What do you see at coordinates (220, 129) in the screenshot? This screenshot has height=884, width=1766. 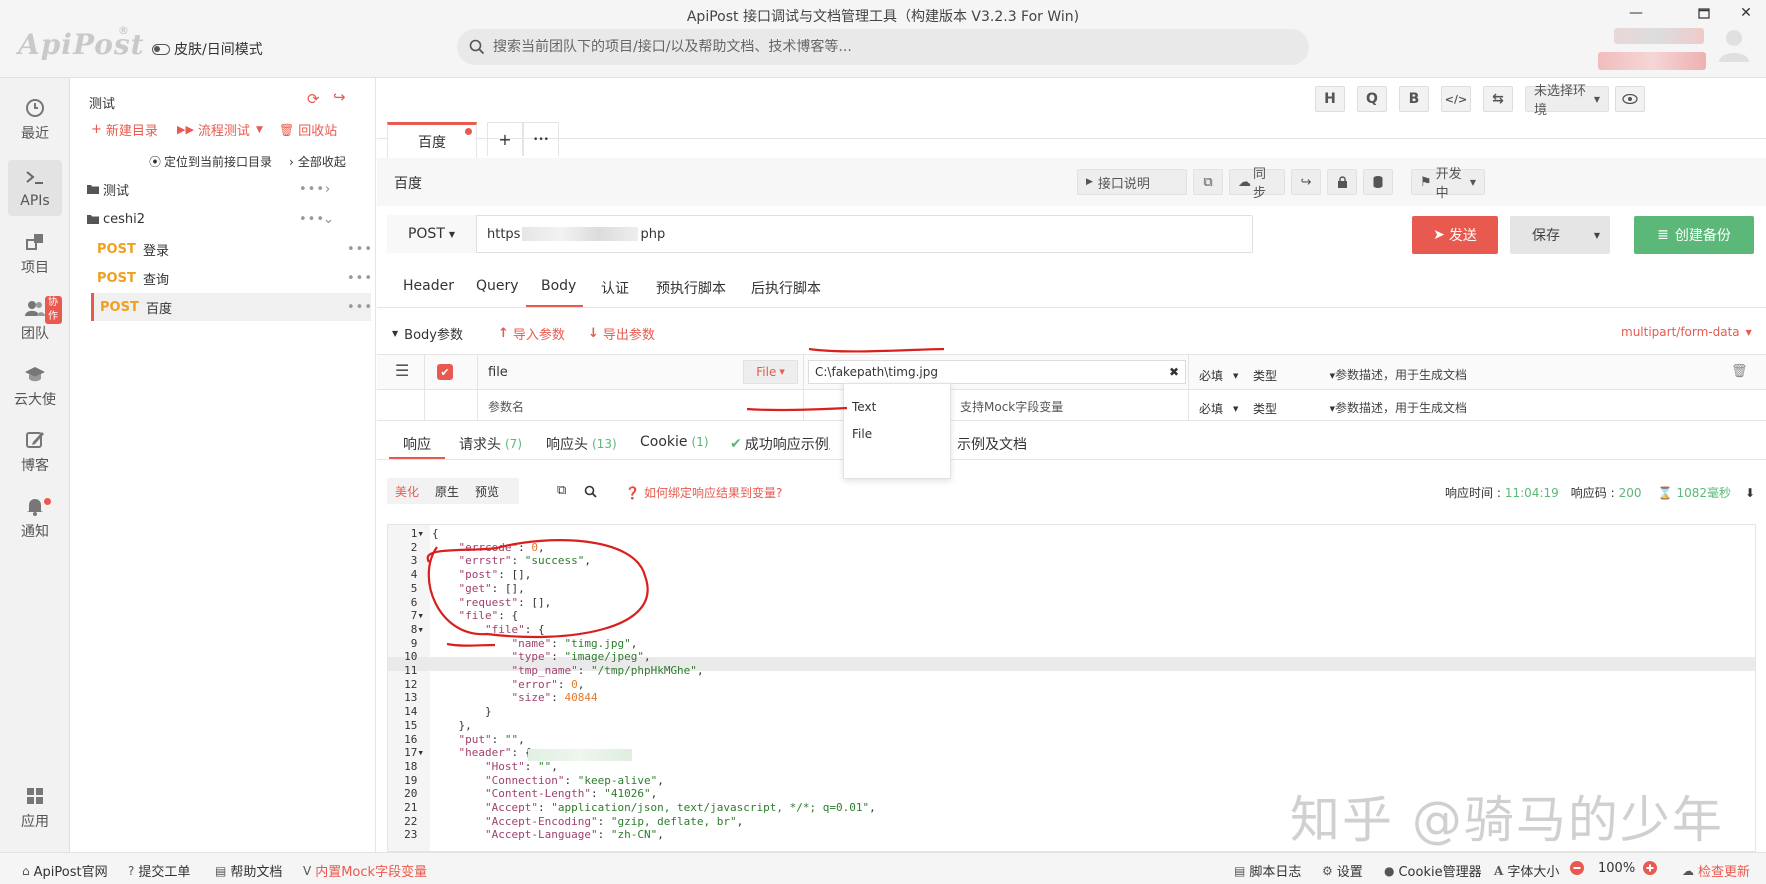 I see `flow-test-button: ▶▶ 流程测试 ▼` at bounding box center [220, 129].